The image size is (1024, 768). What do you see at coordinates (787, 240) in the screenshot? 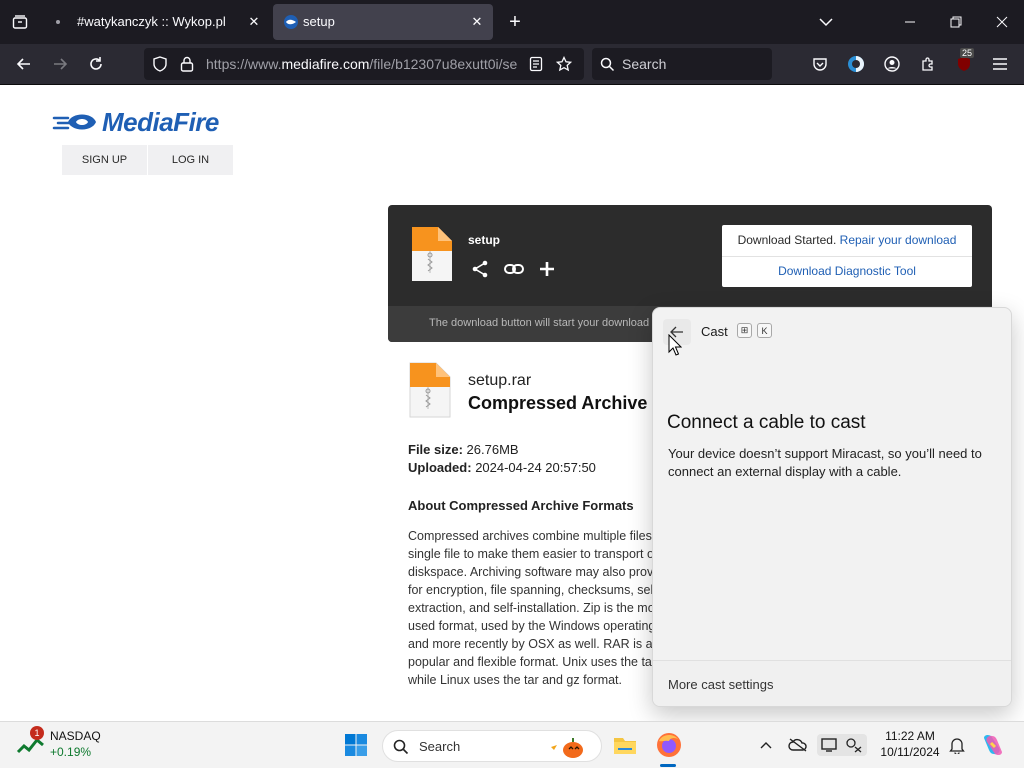
I see `download-started-label: Download Started.` at bounding box center [787, 240].